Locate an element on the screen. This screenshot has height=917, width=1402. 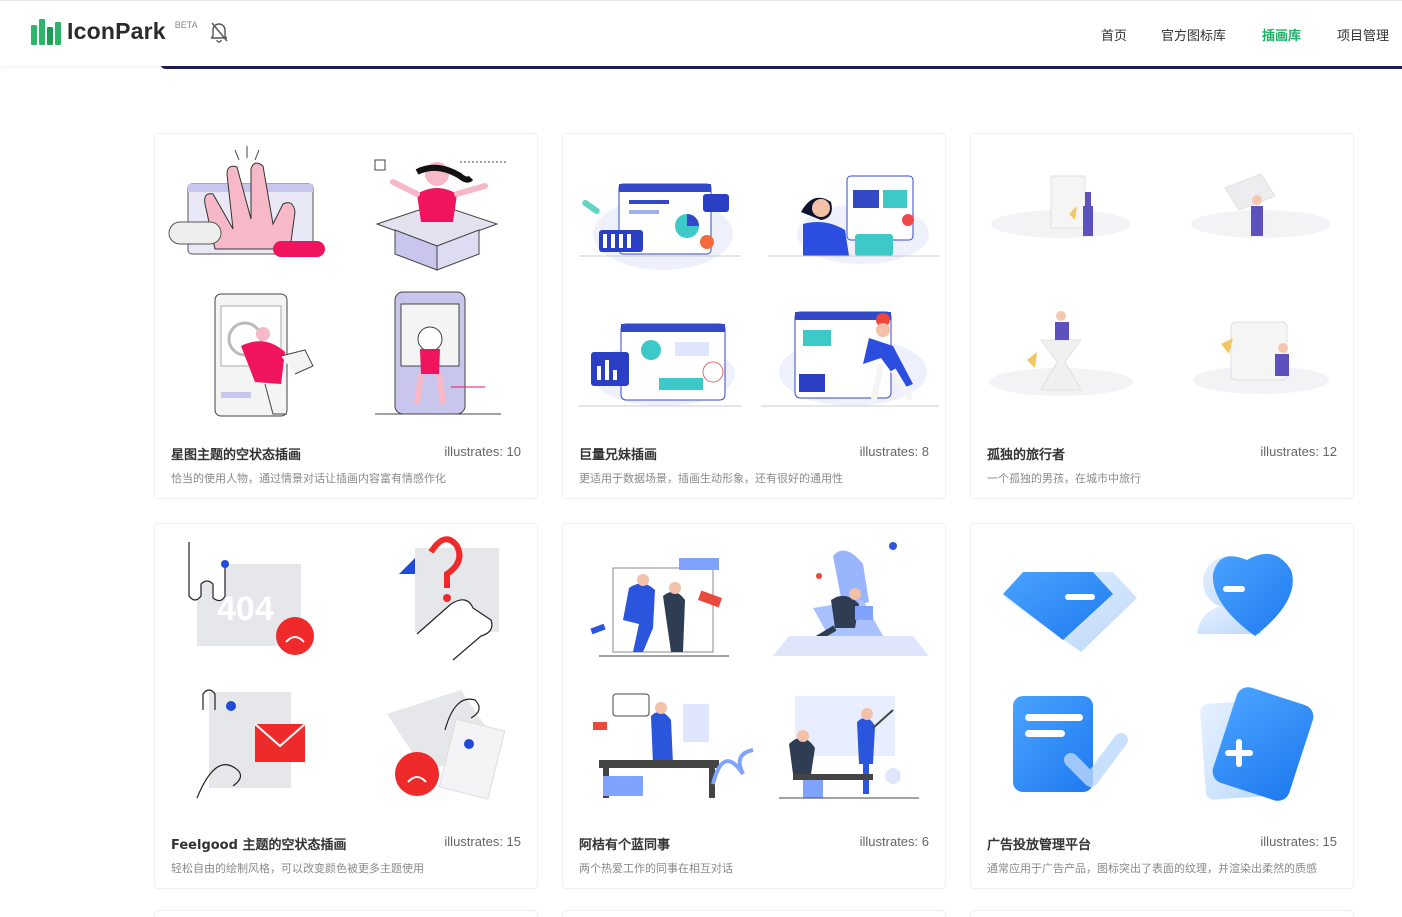
illustrations-count: illustrates: 6 is located at coordinates (894, 841).